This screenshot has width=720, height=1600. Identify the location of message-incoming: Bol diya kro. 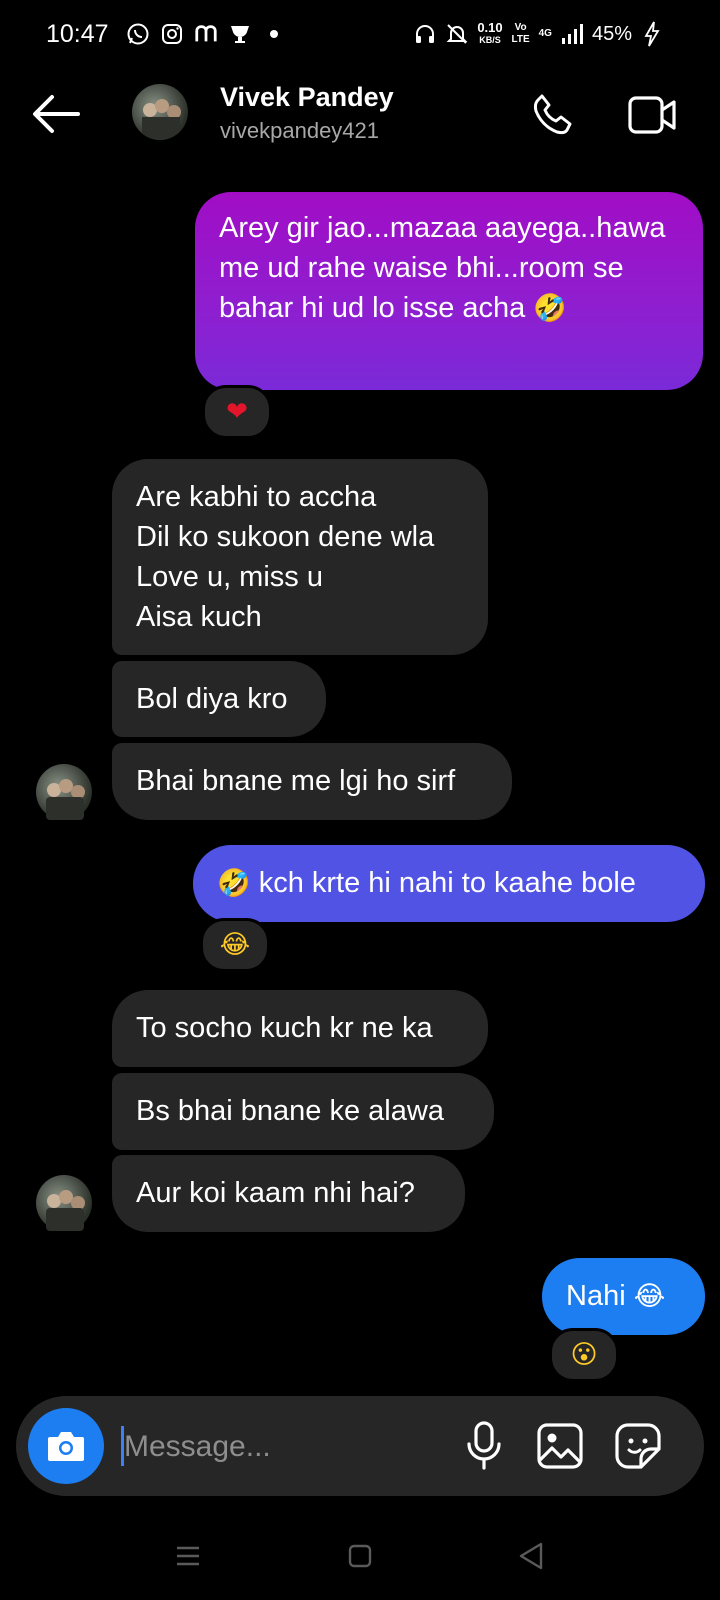
(219, 699).